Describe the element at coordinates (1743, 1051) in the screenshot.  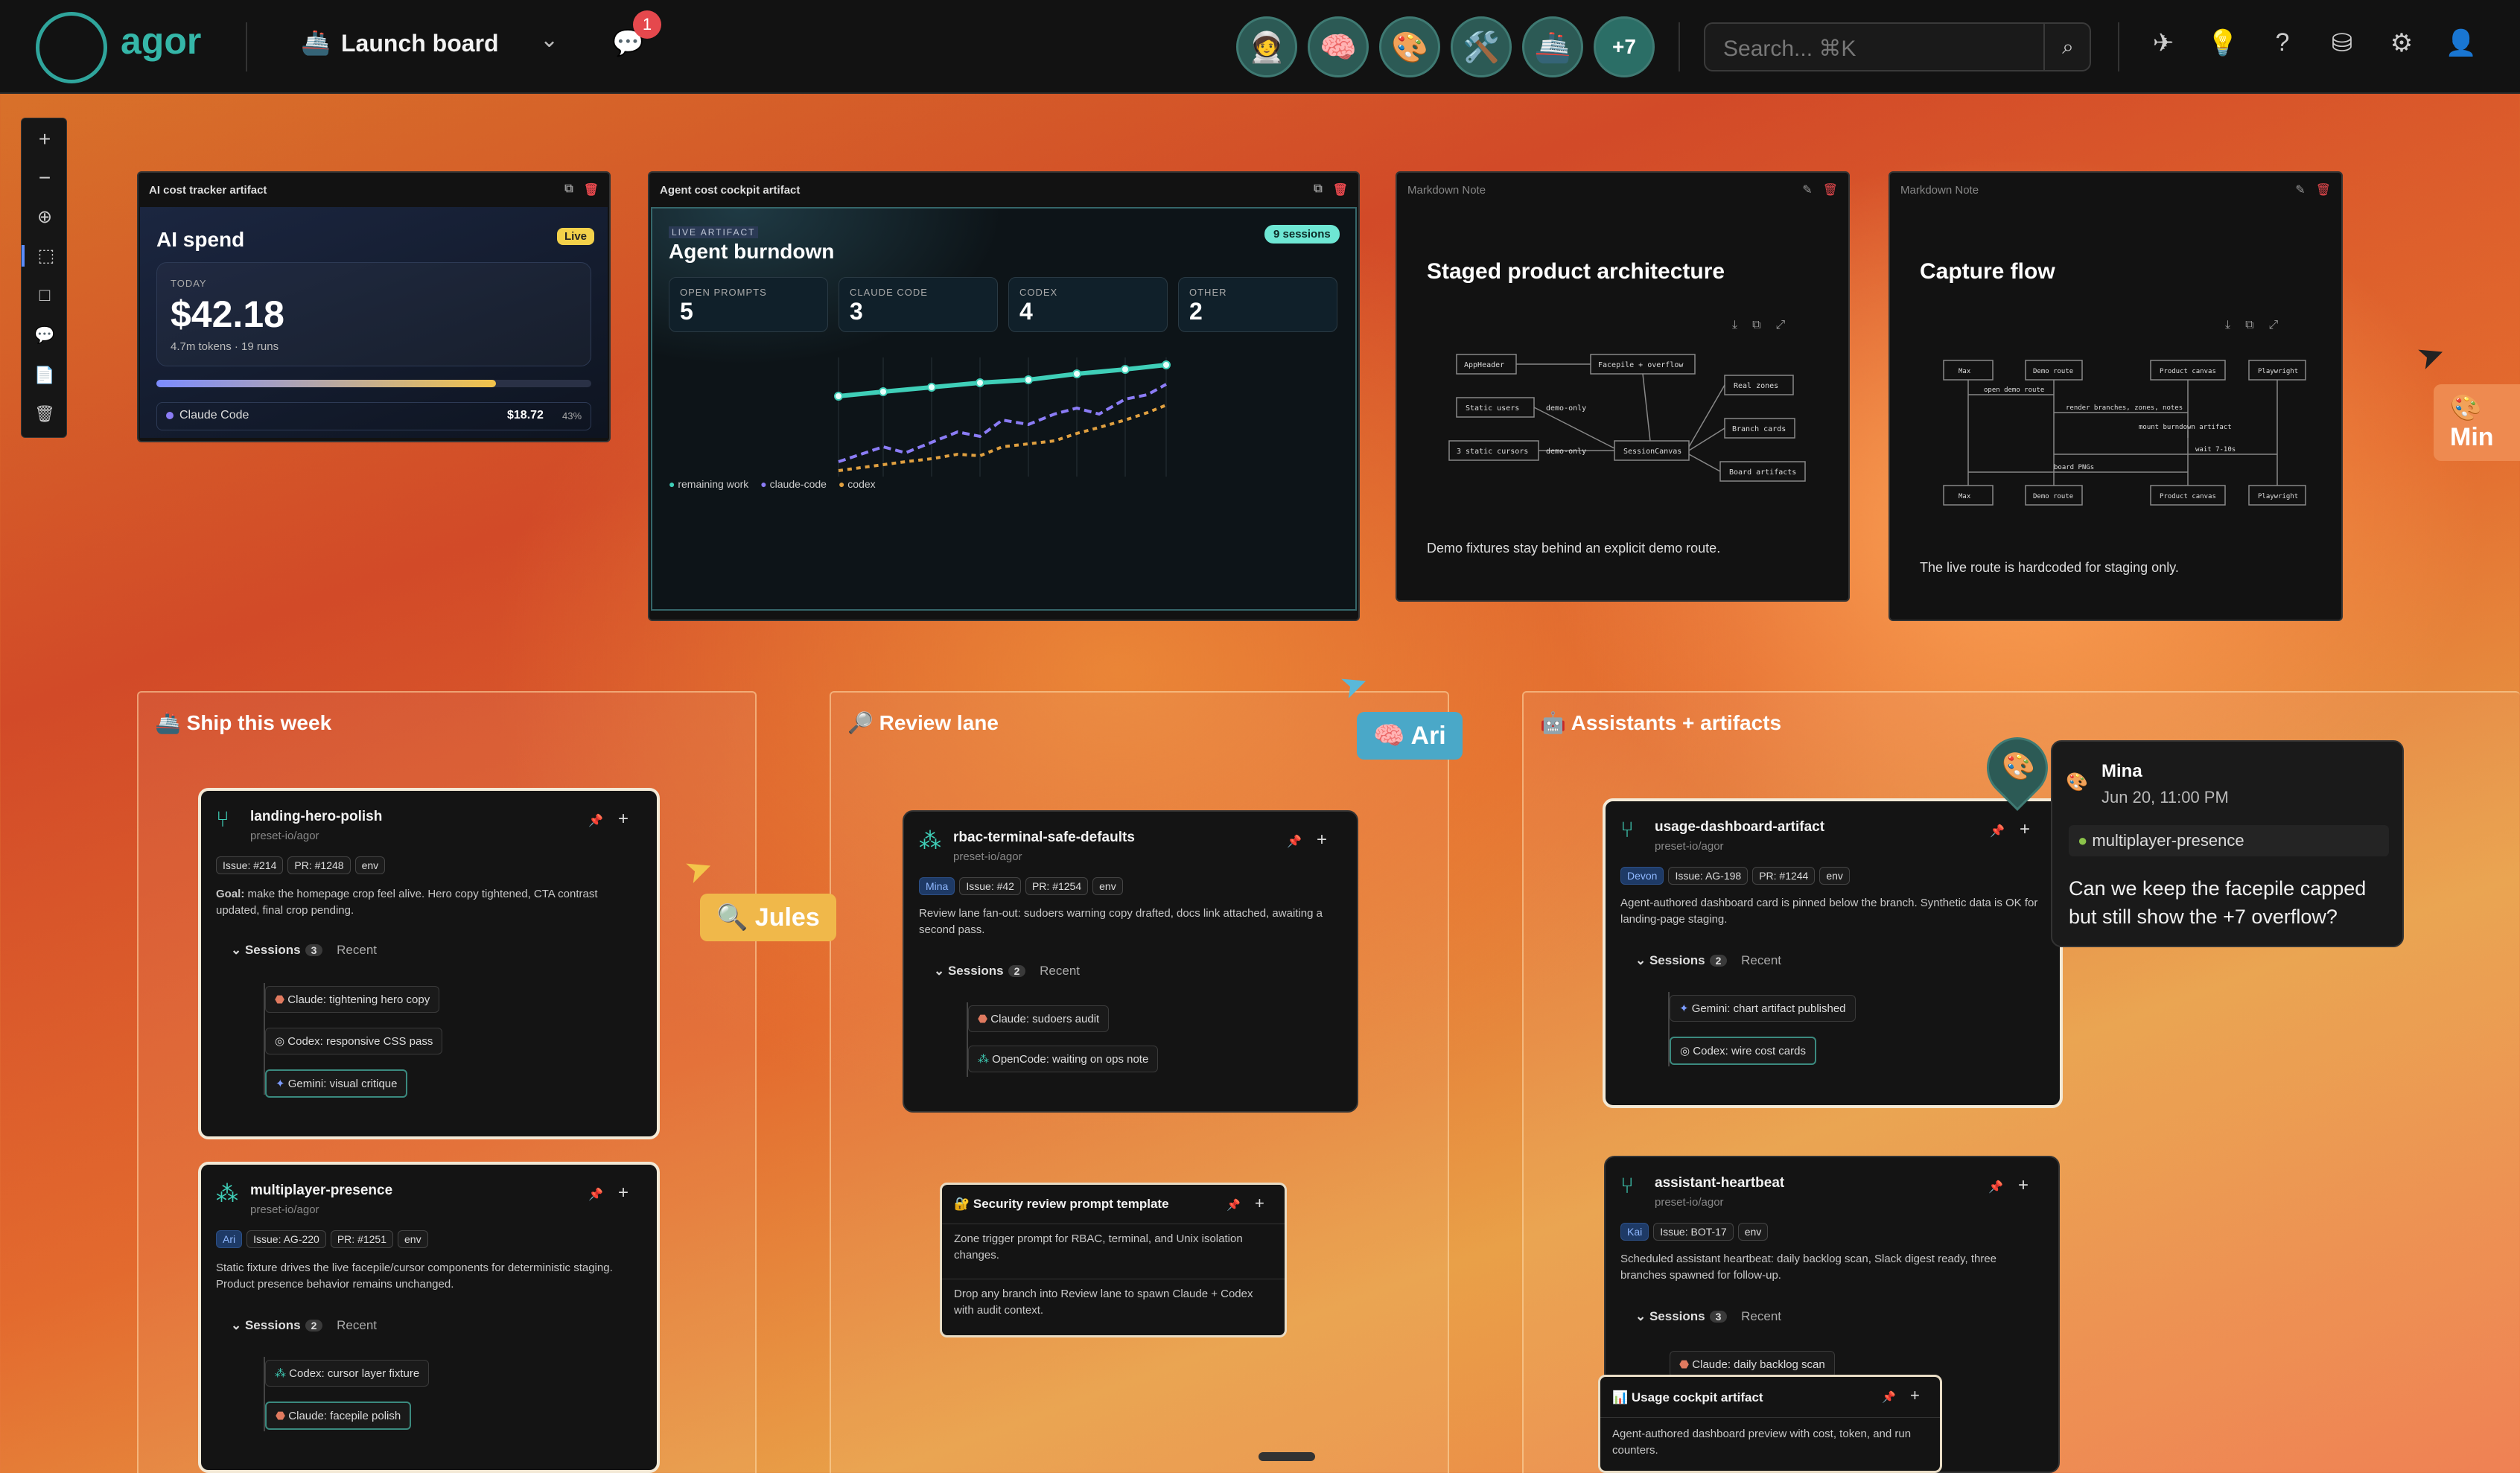
I see `session-item: ◎ Codex: wire cost cards` at that location.